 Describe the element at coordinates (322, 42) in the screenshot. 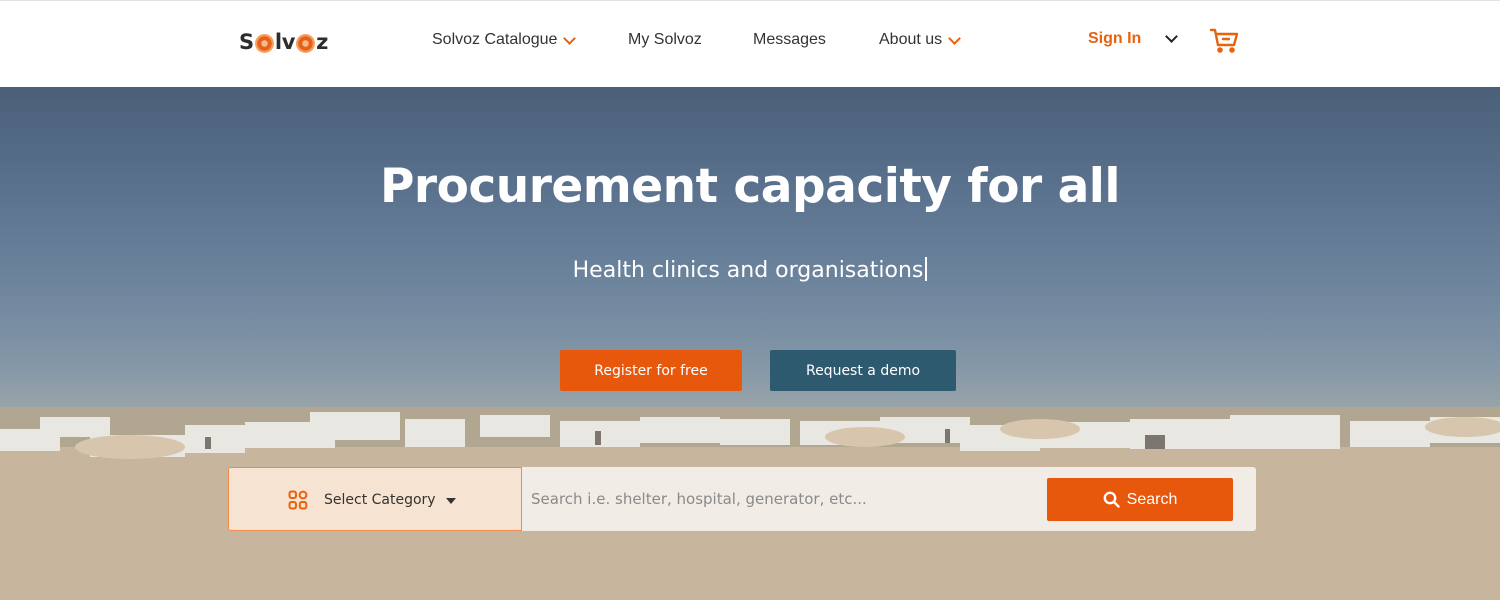

I see `logo-text-z: z` at that location.